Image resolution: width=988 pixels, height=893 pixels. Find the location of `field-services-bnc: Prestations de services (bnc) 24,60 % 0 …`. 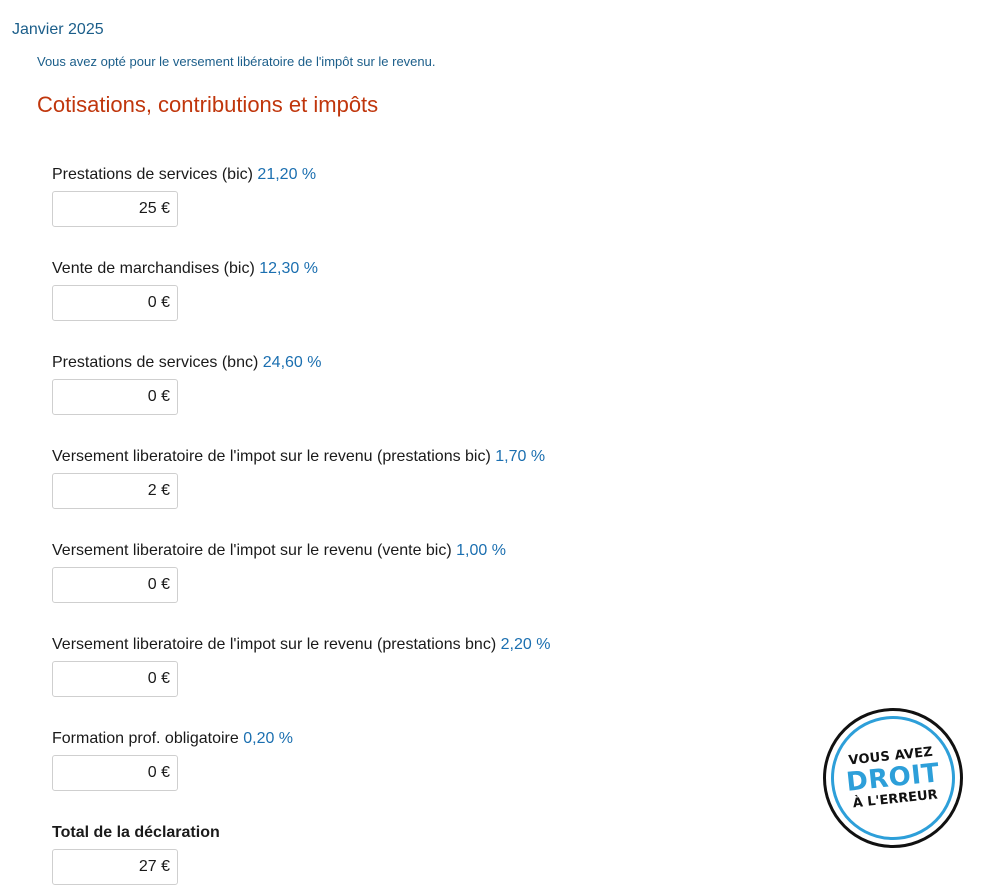

field-services-bnc: Prestations de services (bnc) 24,60 % 0 … is located at coordinates (186, 384).